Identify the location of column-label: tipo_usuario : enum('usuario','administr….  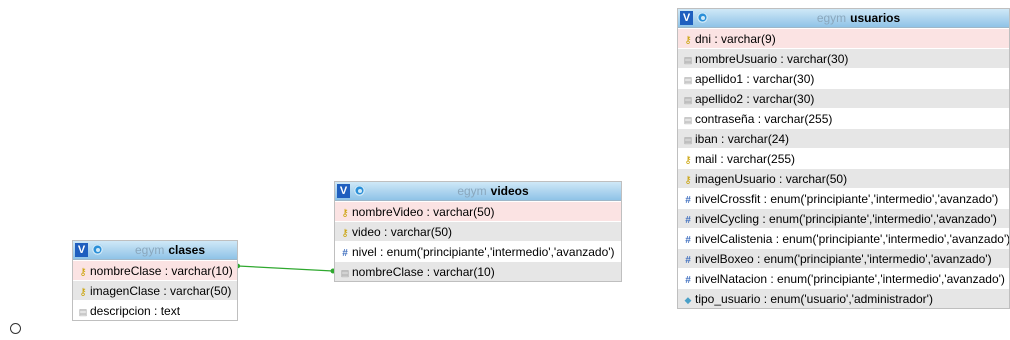
(814, 299).